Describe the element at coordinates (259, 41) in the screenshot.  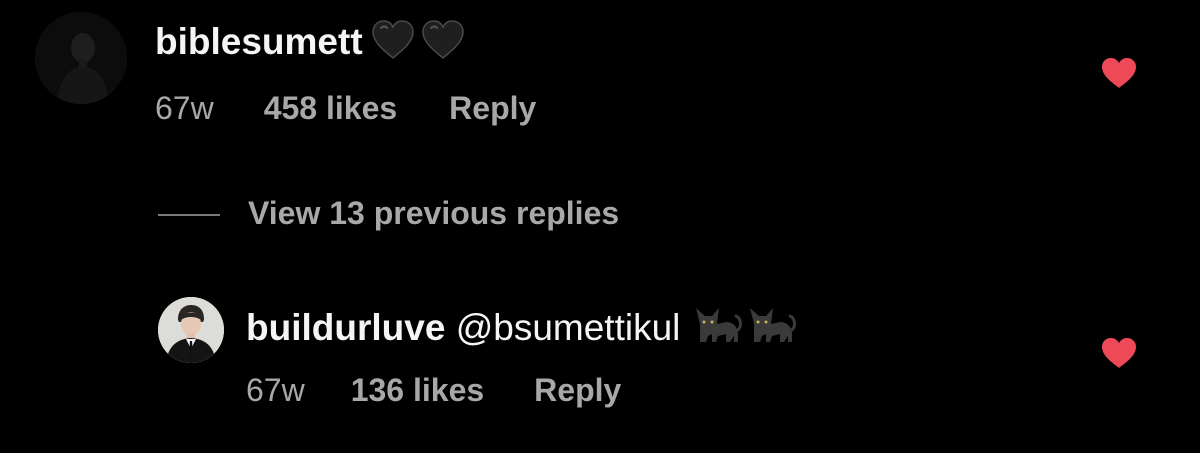
I see `comment-username: biblesumett` at that location.